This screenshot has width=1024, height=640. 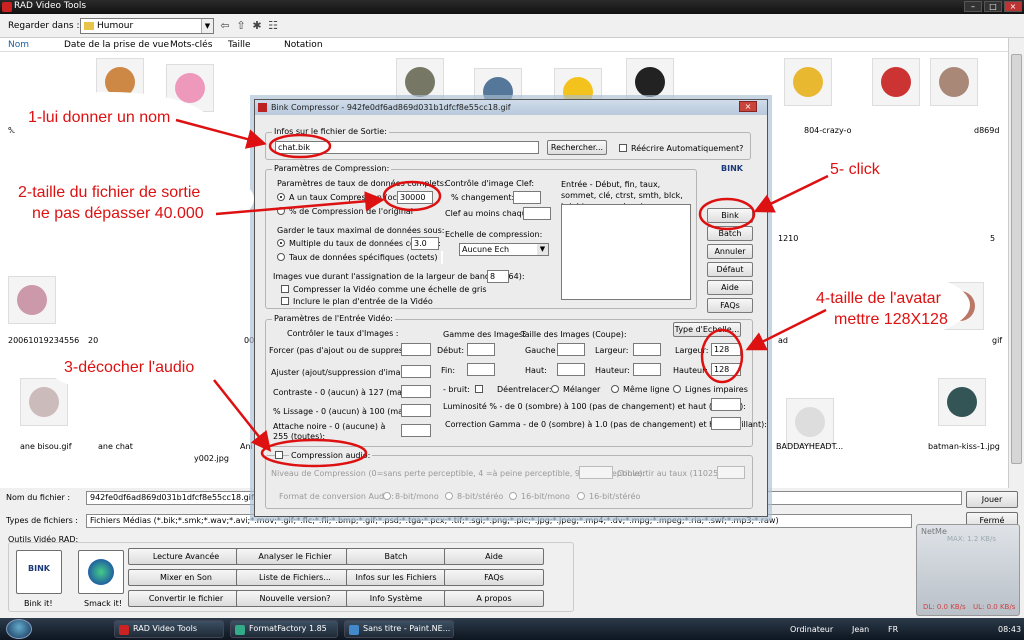 I want to click on task-rad-video-tools: RAD Video Tools, so click(x=169, y=629).